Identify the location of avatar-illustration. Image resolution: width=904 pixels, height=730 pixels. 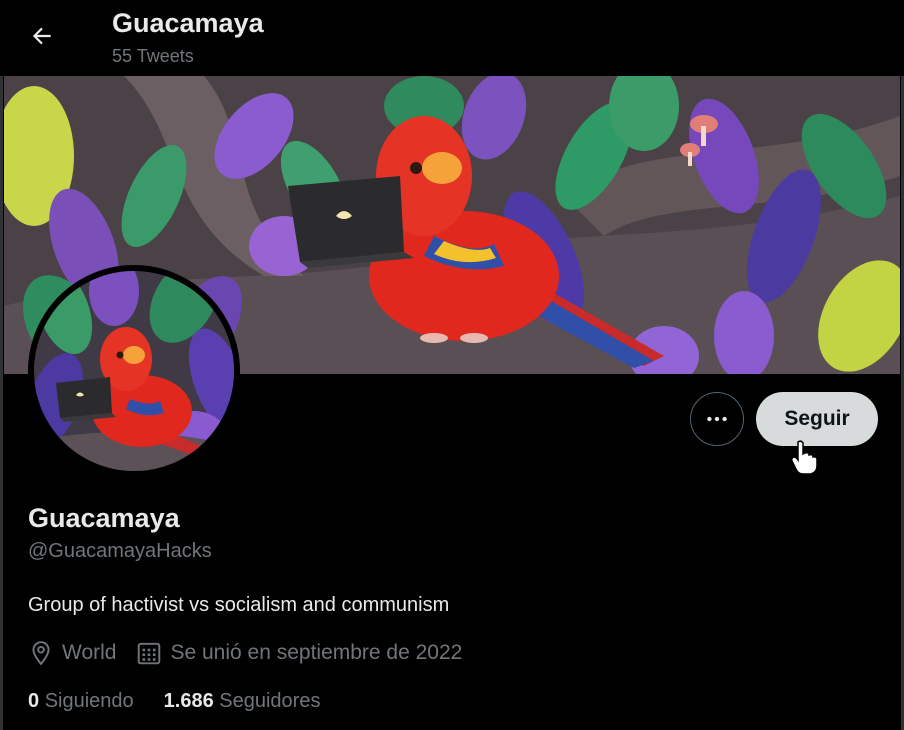
(134, 371).